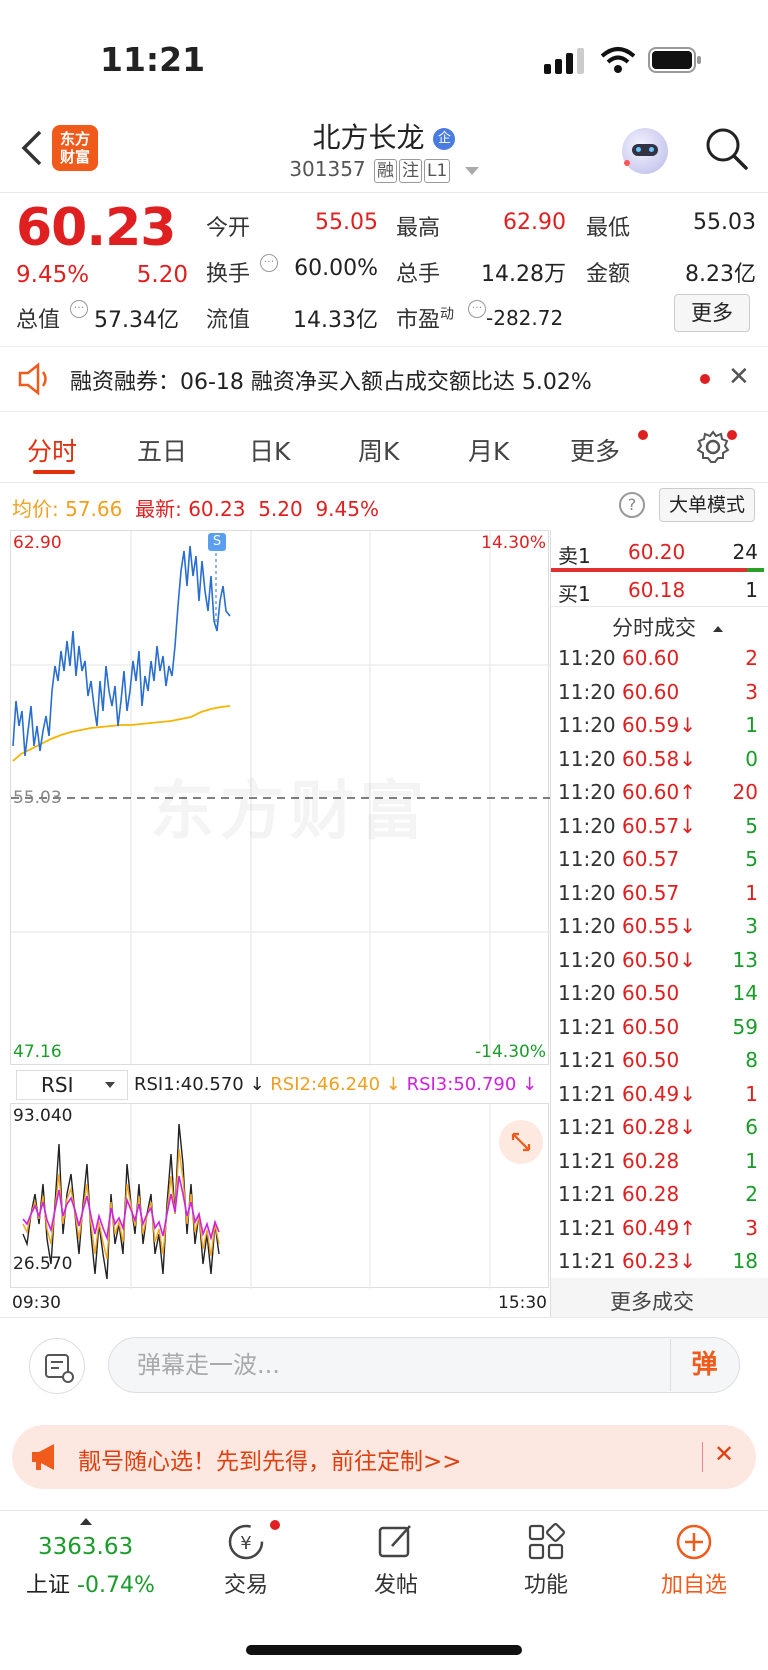 Image resolution: width=768 pixels, height=1670 pixels. Describe the element at coordinates (396, 1542) in the screenshot. I see `edit-post-icon` at that location.